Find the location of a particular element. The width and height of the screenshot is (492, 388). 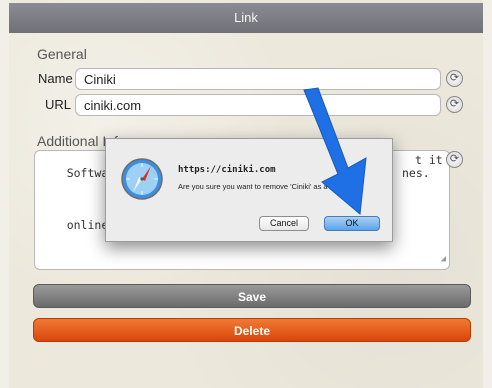

url-label: URL is located at coordinates (58, 104).